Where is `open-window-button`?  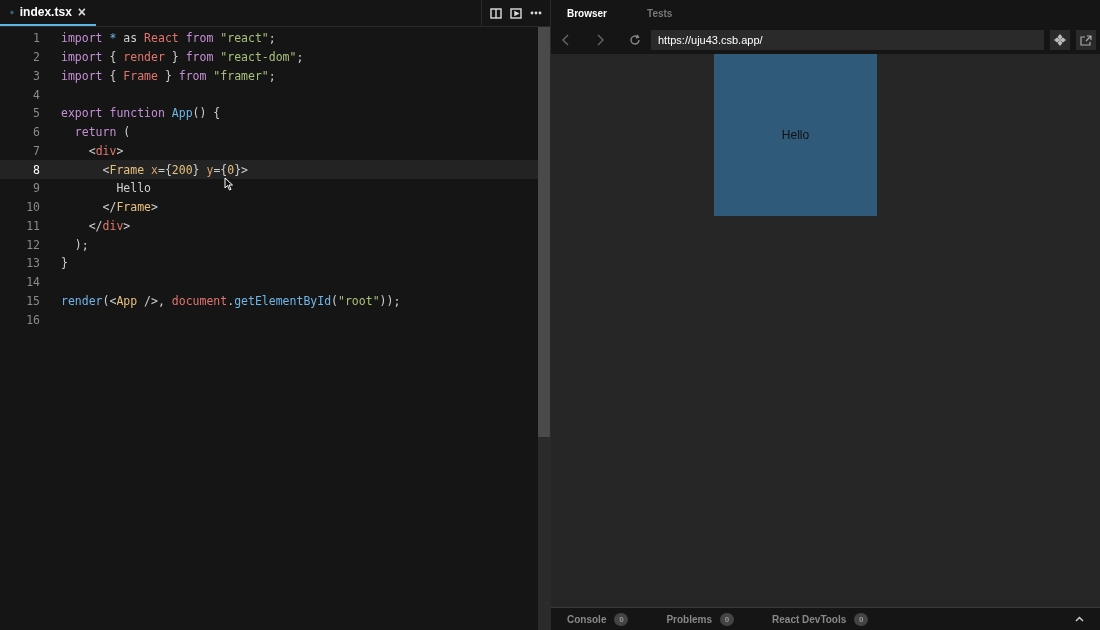 open-window-button is located at coordinates (1086, 40).